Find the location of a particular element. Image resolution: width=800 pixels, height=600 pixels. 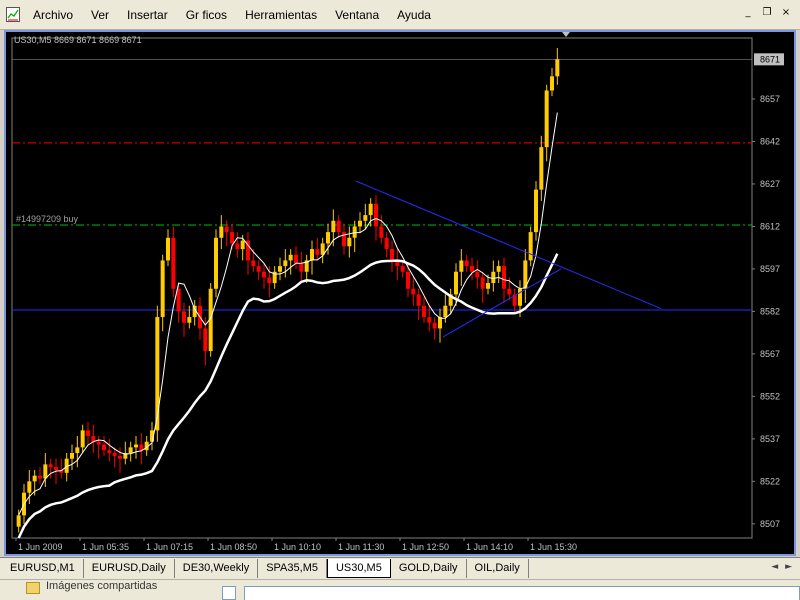

time-tick-label: 1 Jun 11:30 is located at coordinates (361, 547).